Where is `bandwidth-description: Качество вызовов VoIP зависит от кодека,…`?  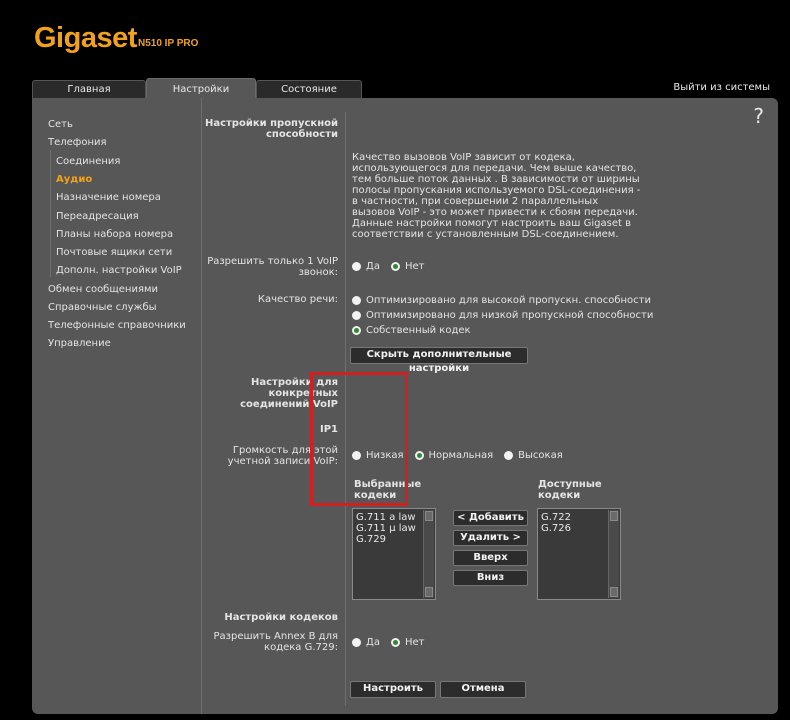 bandwidth-description: Качество вызовов VoIP зависит от кодека,… is located at coordinates (496, 196).